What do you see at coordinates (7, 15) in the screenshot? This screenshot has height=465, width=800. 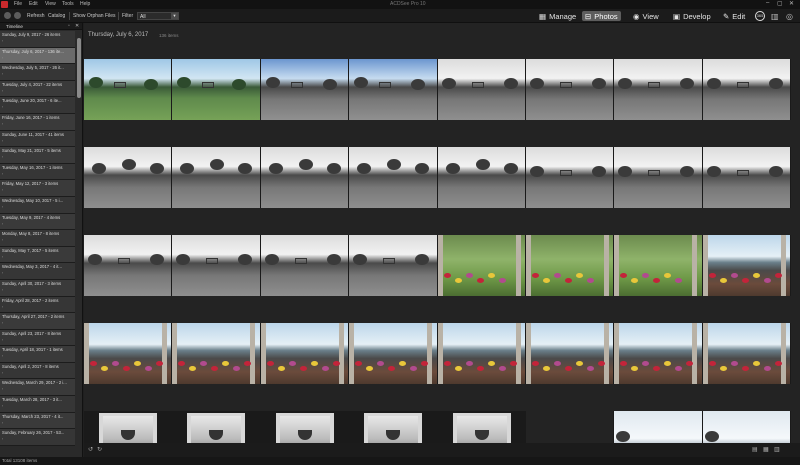 I see `back-button` at bounding box center [7, 15].